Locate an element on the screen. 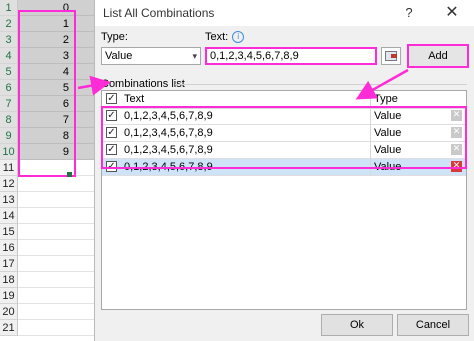 Image resolution: width=474 pixels, height=341 pixels. chevron-down-icon: ▾ is located at coordinates (194, 56).